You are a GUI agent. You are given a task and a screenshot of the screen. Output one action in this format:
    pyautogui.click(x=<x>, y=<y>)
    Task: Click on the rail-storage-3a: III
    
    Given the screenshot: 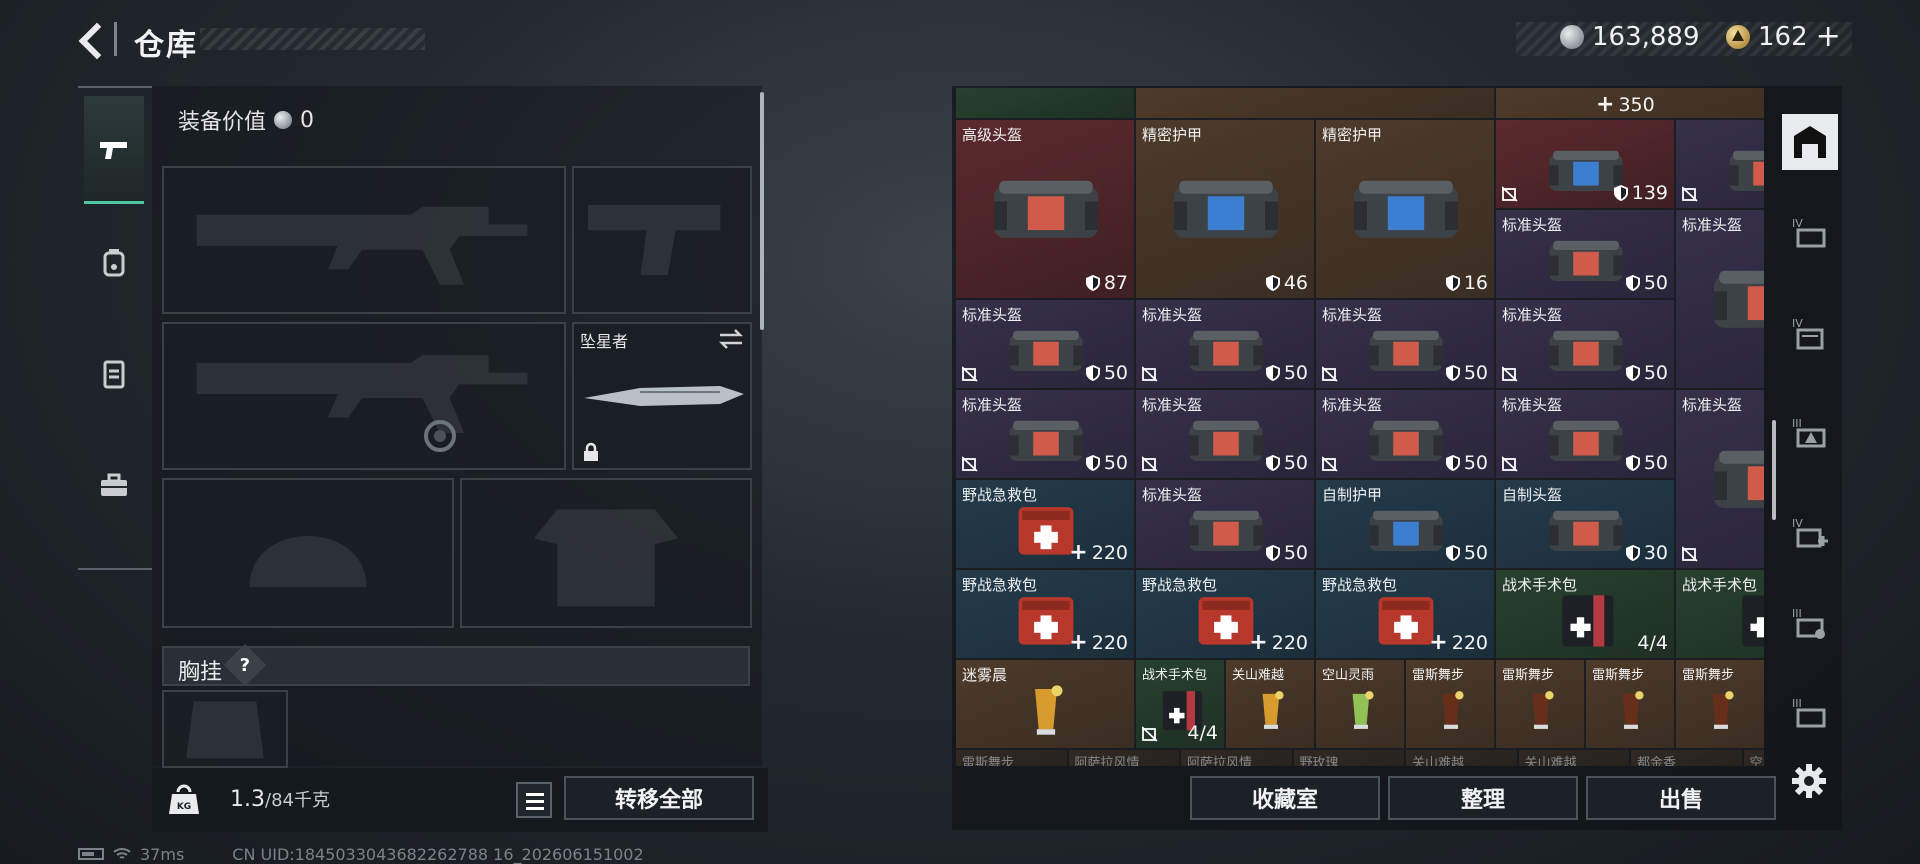 What is the action you would take?
    pyautogui.click(x=1810, y=434)
    